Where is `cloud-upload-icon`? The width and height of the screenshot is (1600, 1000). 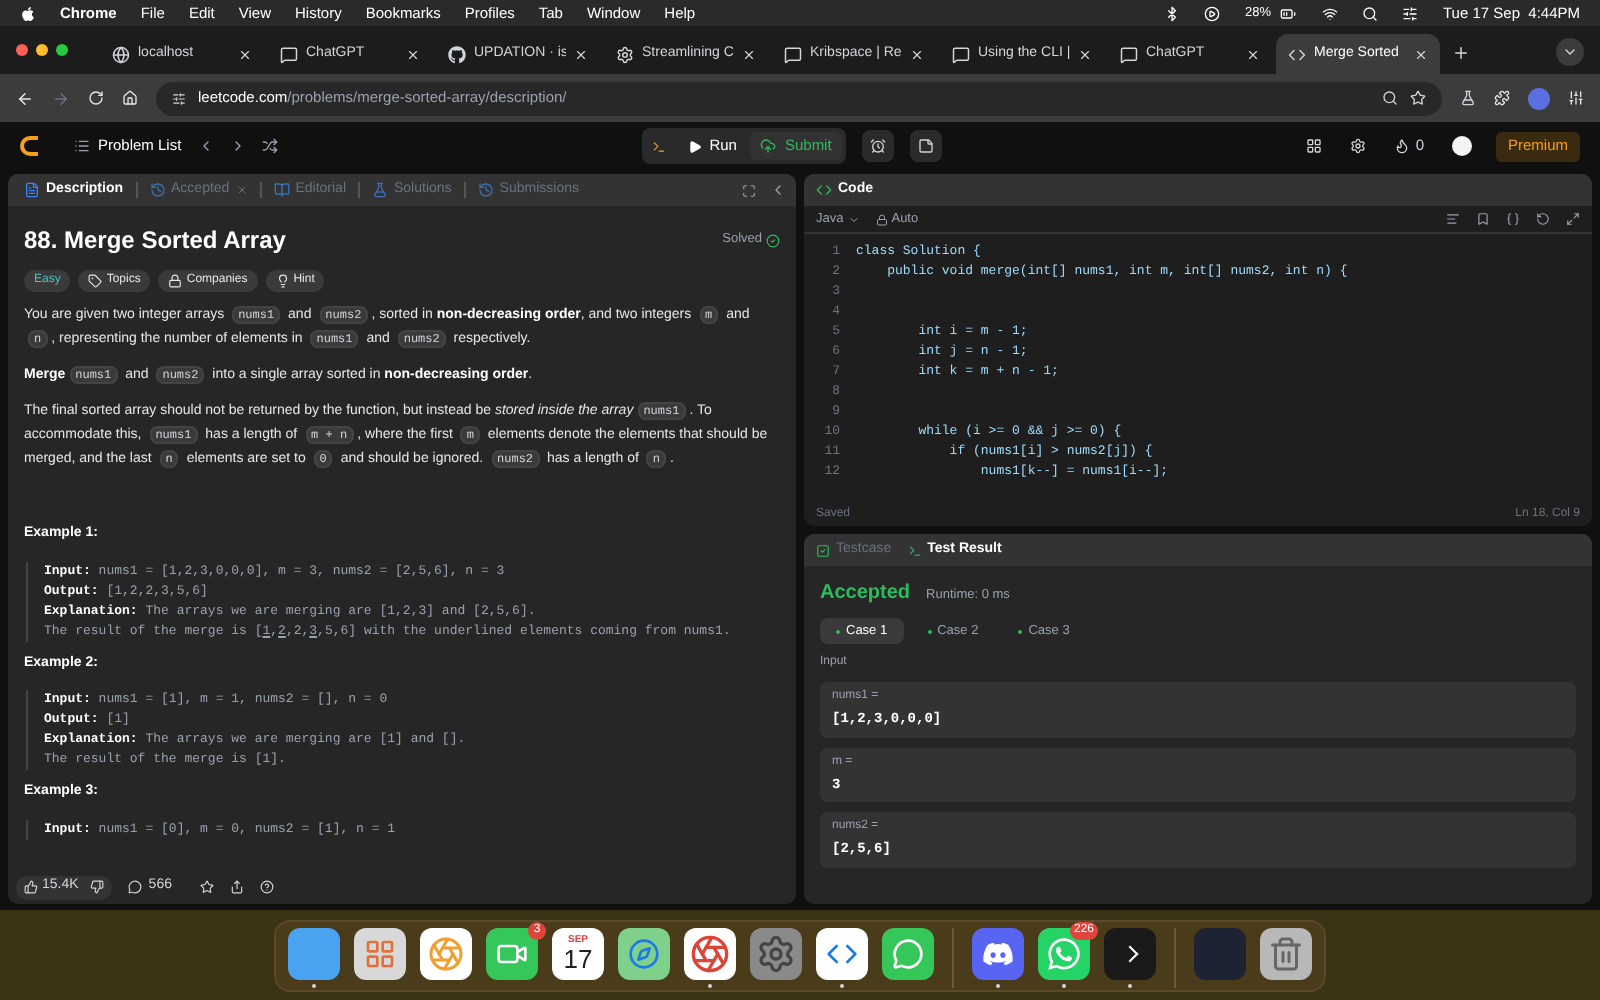 cloud-upload-icon is located at coordinates (768, 146).